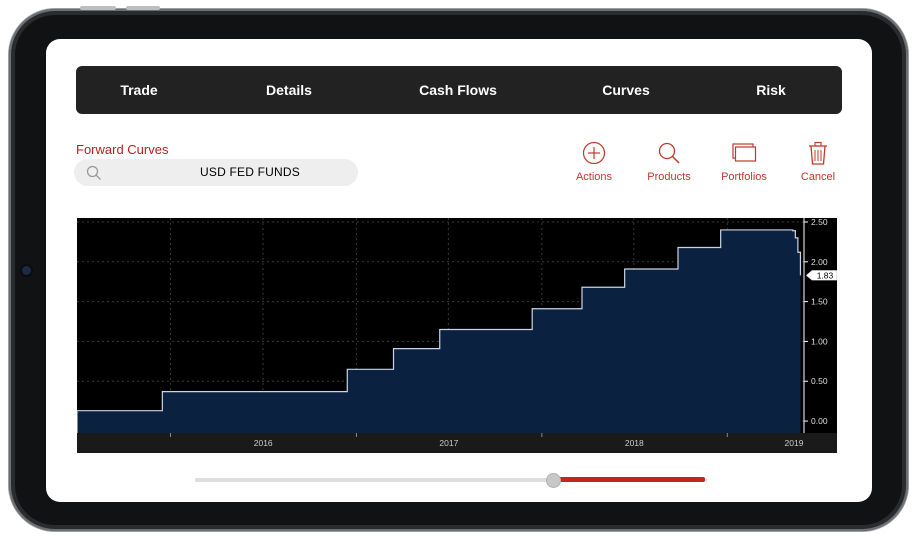 The image size is (920, 541). What do you see at coordinates (819, 341) in the screenshot?
I see `y-tick-label: 1.00` at bounding box center [819, 341].